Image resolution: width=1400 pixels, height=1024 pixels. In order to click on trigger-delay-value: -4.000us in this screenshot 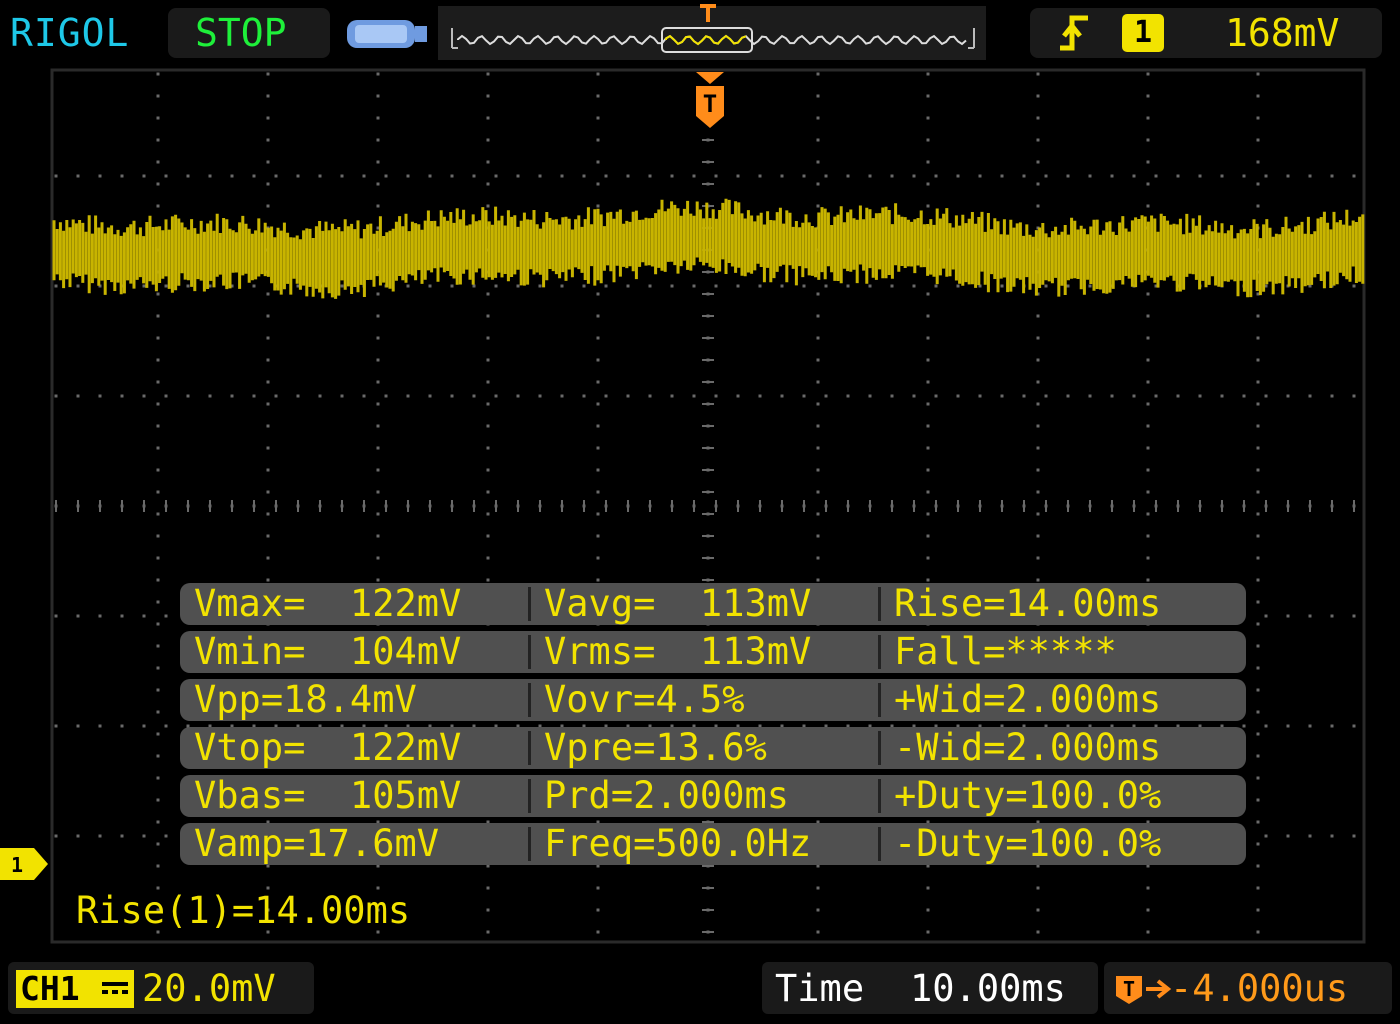, I will do `click(1259, 988)`.